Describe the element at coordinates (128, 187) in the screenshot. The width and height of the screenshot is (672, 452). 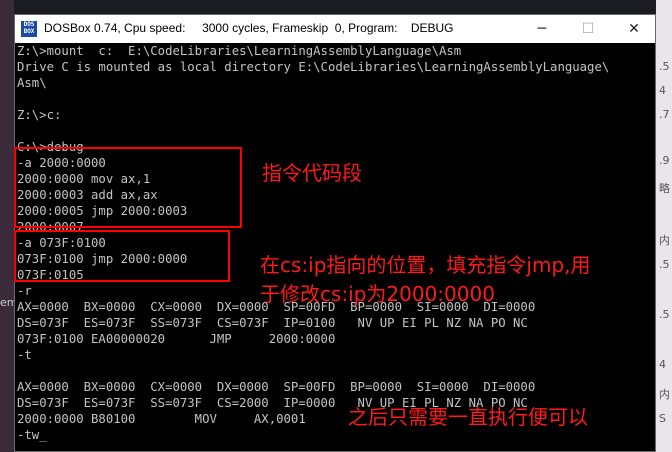
I see `code-segment-highlight-box` at that location.